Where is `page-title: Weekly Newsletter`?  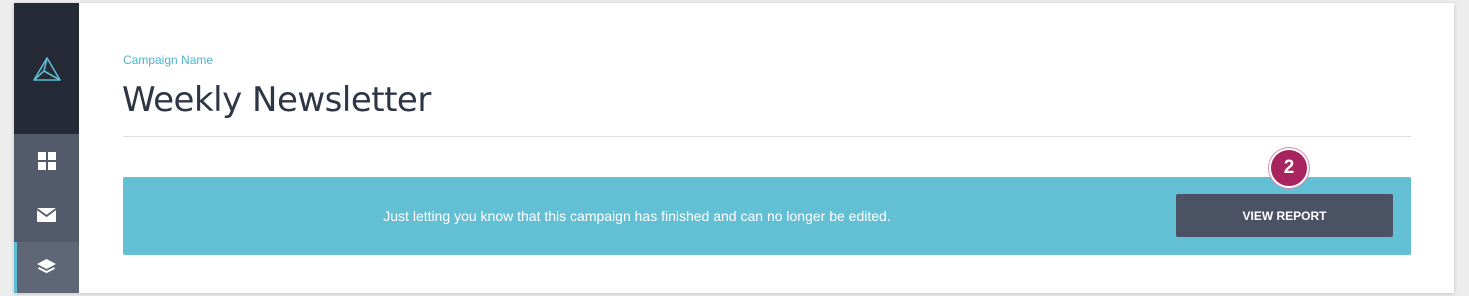
page-title: Weekly Newsletter is located at coordinates (276, 100).